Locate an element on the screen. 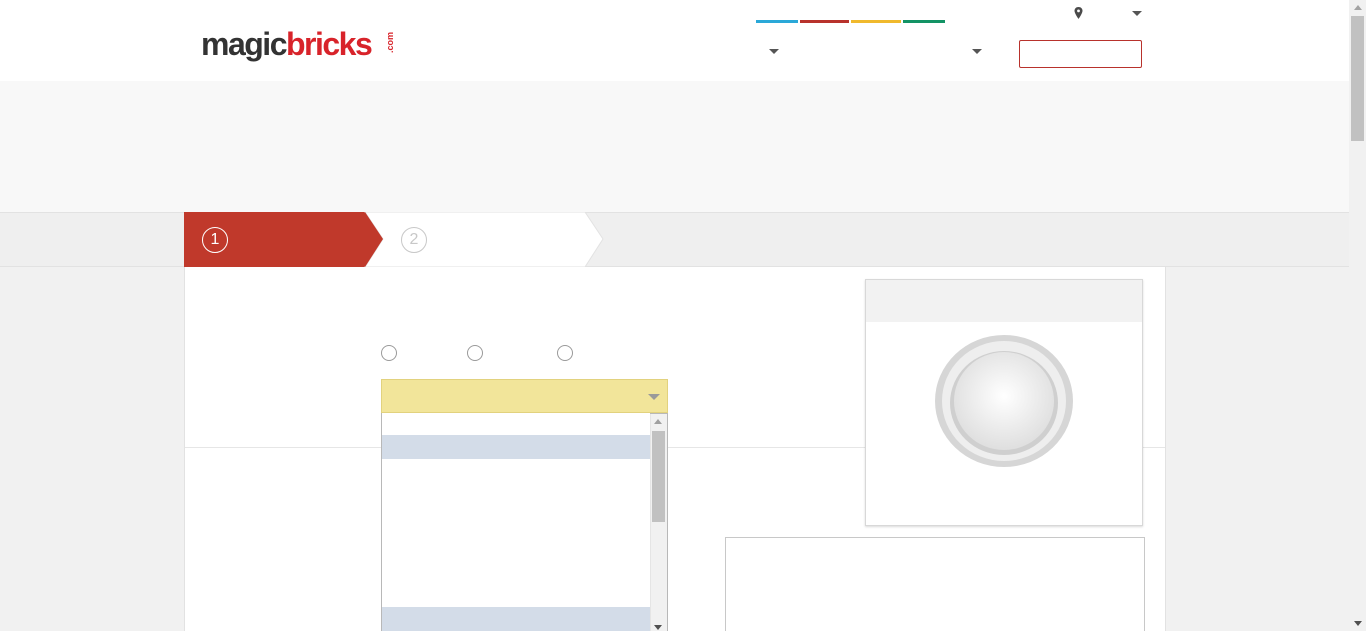 Image resolution: width=1366 pixels, height=631 pixels. property-type-select is located at coordinates (524, 396).